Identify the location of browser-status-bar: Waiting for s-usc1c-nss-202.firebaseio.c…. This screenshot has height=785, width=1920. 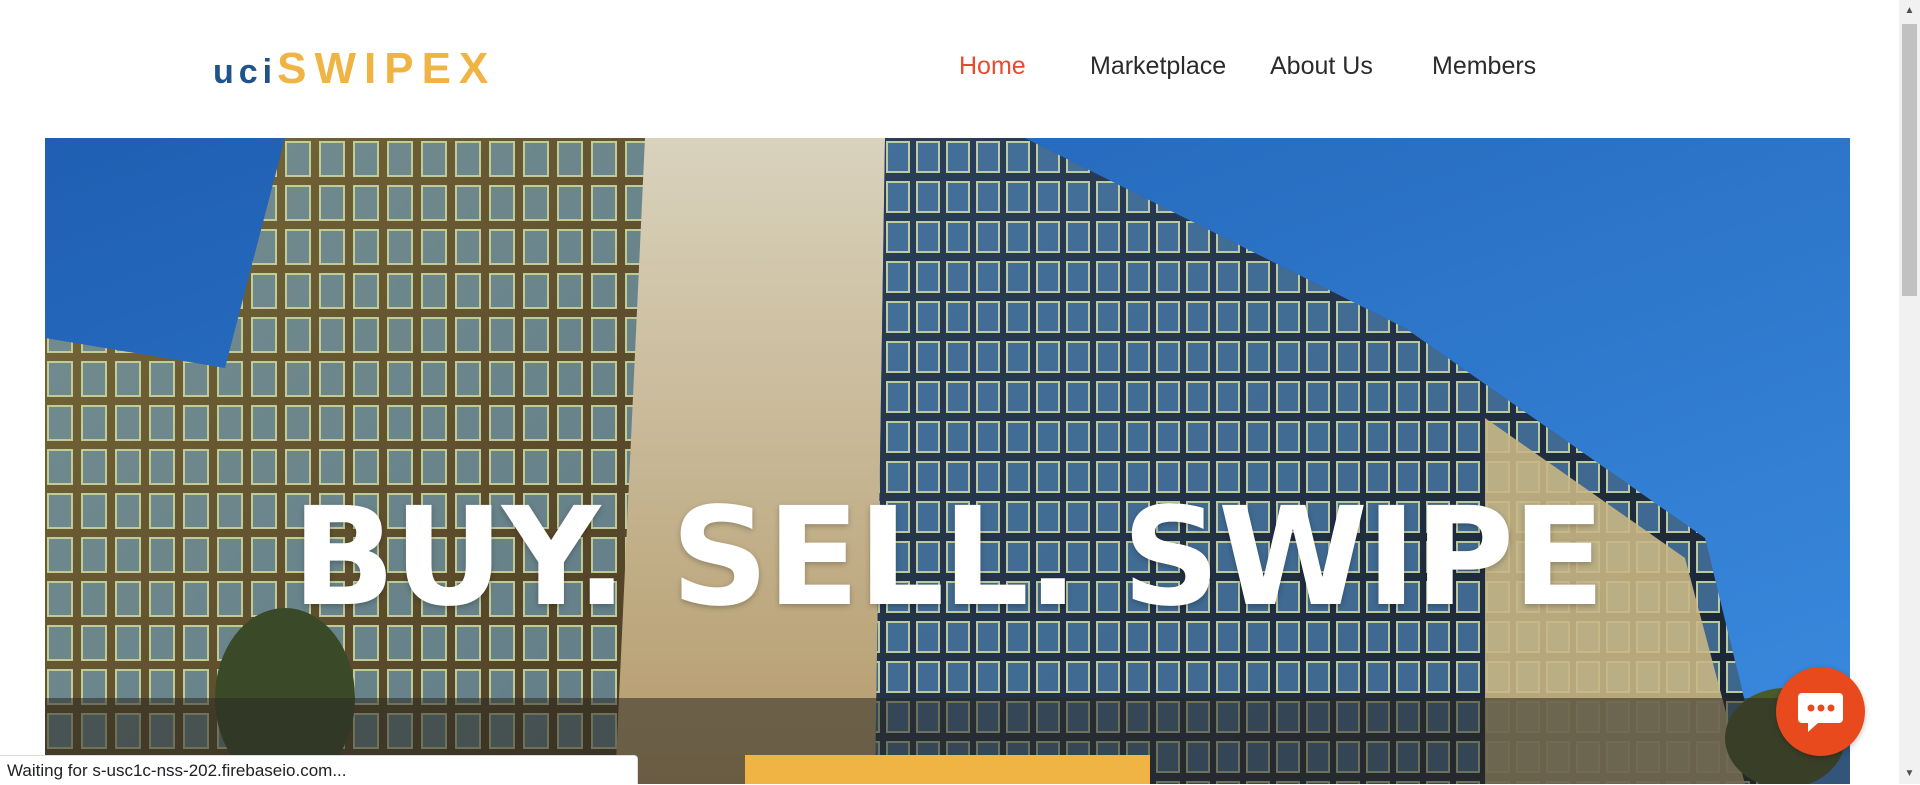
(319, 769).